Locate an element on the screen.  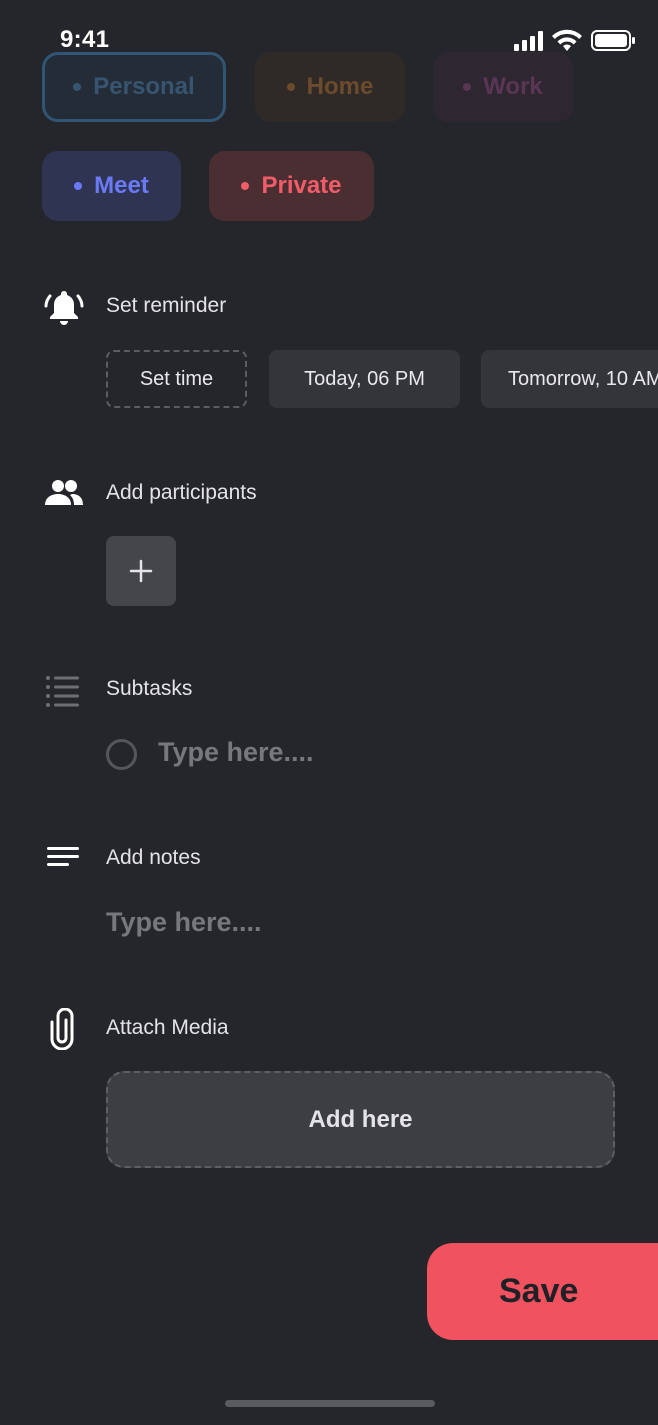
home-indicator is located at coordinates (330, 1403).